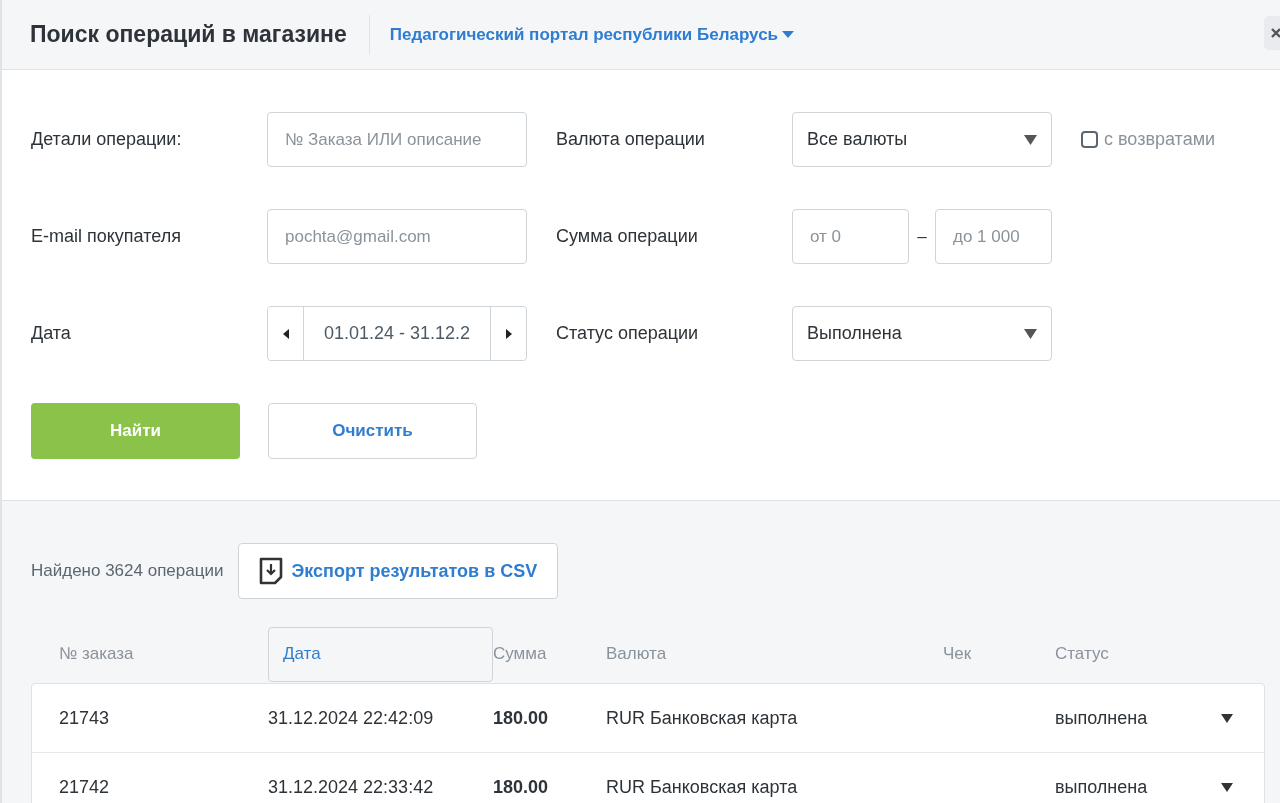 This screenshot has height=803, width=1280. What do you see at coordinates (850, 236) in the screenshot?
I see `amount-from-field: от 0` at bounding box center [850, 236].